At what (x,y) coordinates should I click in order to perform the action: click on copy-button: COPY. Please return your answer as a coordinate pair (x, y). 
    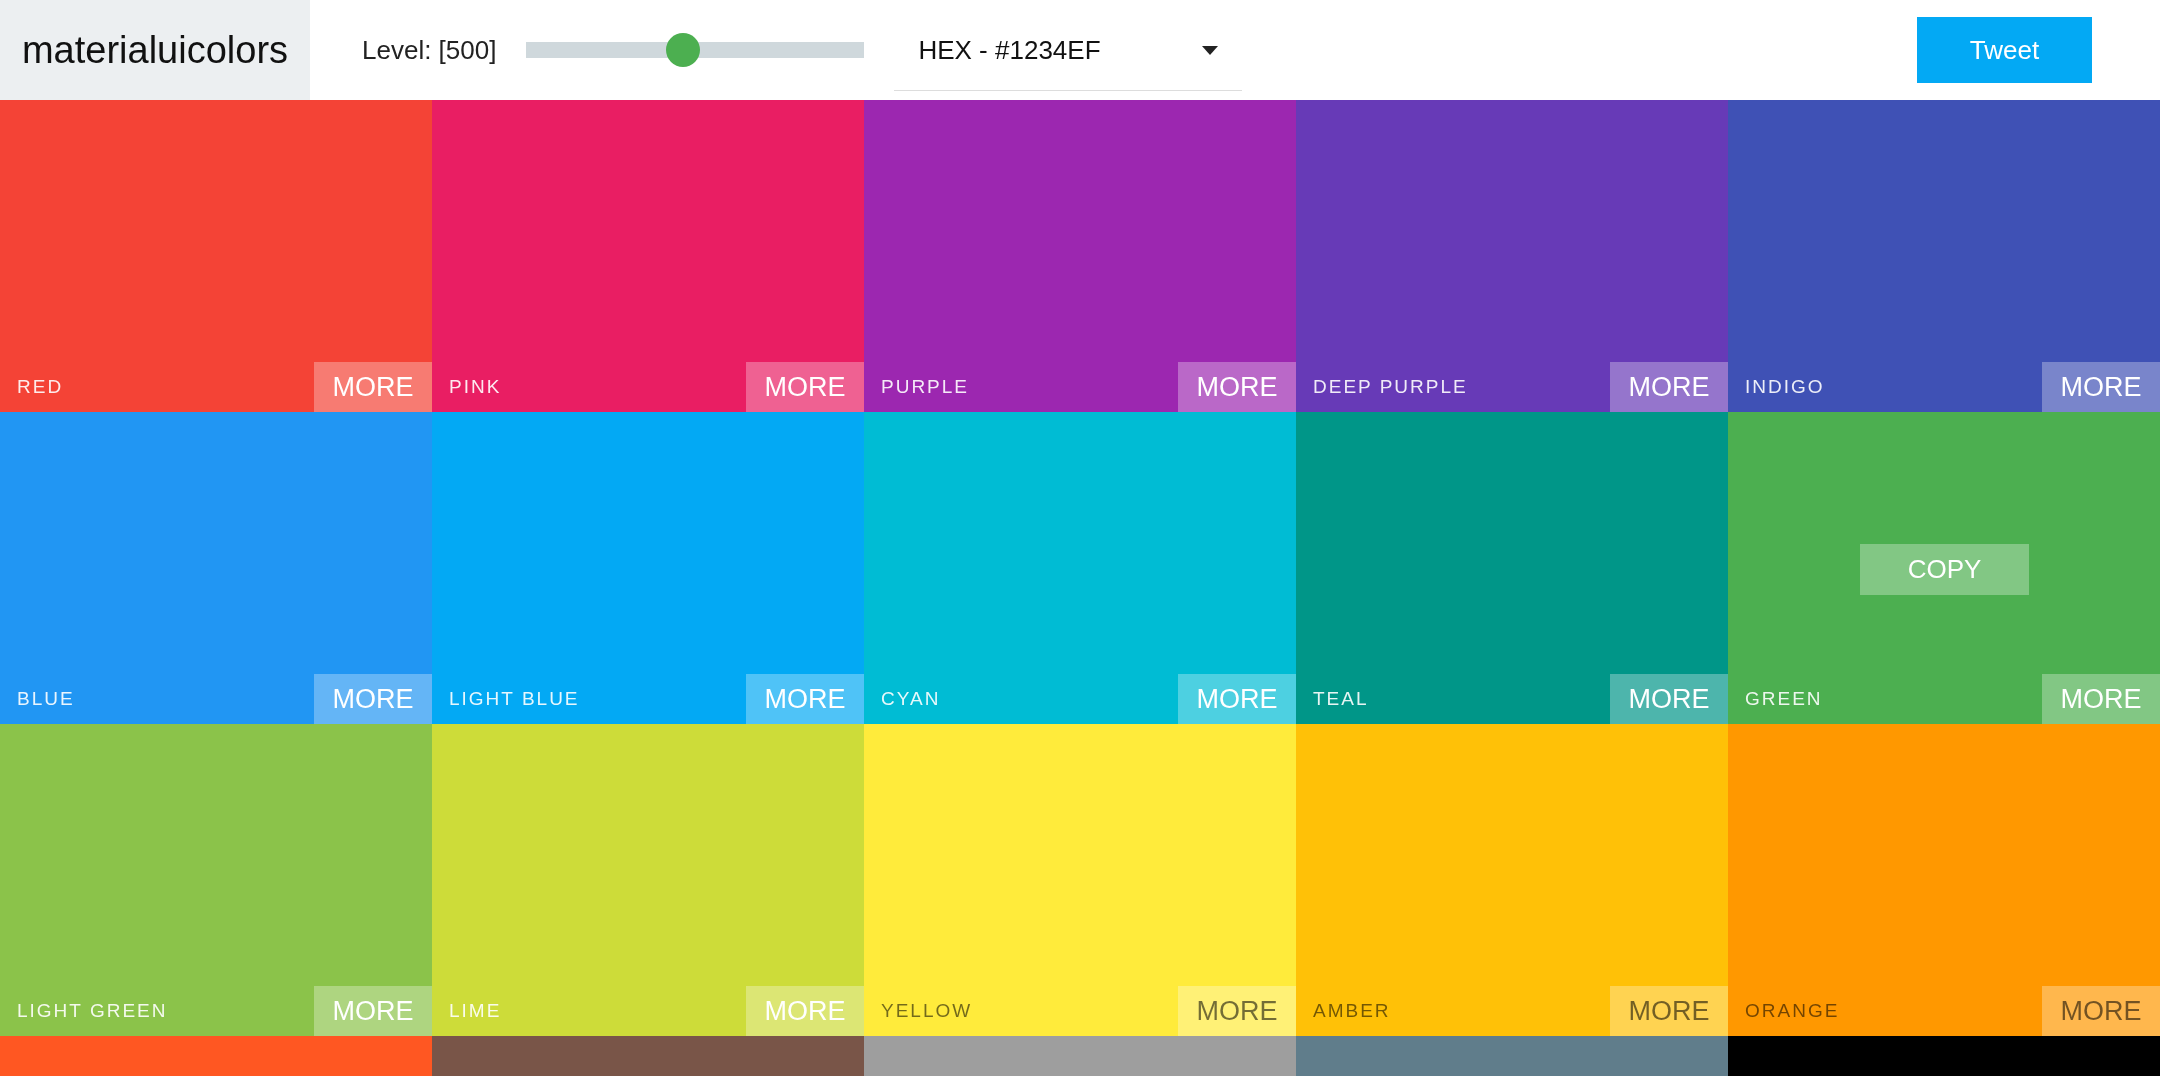
    Looking at the image, I should click on (1944, 569).